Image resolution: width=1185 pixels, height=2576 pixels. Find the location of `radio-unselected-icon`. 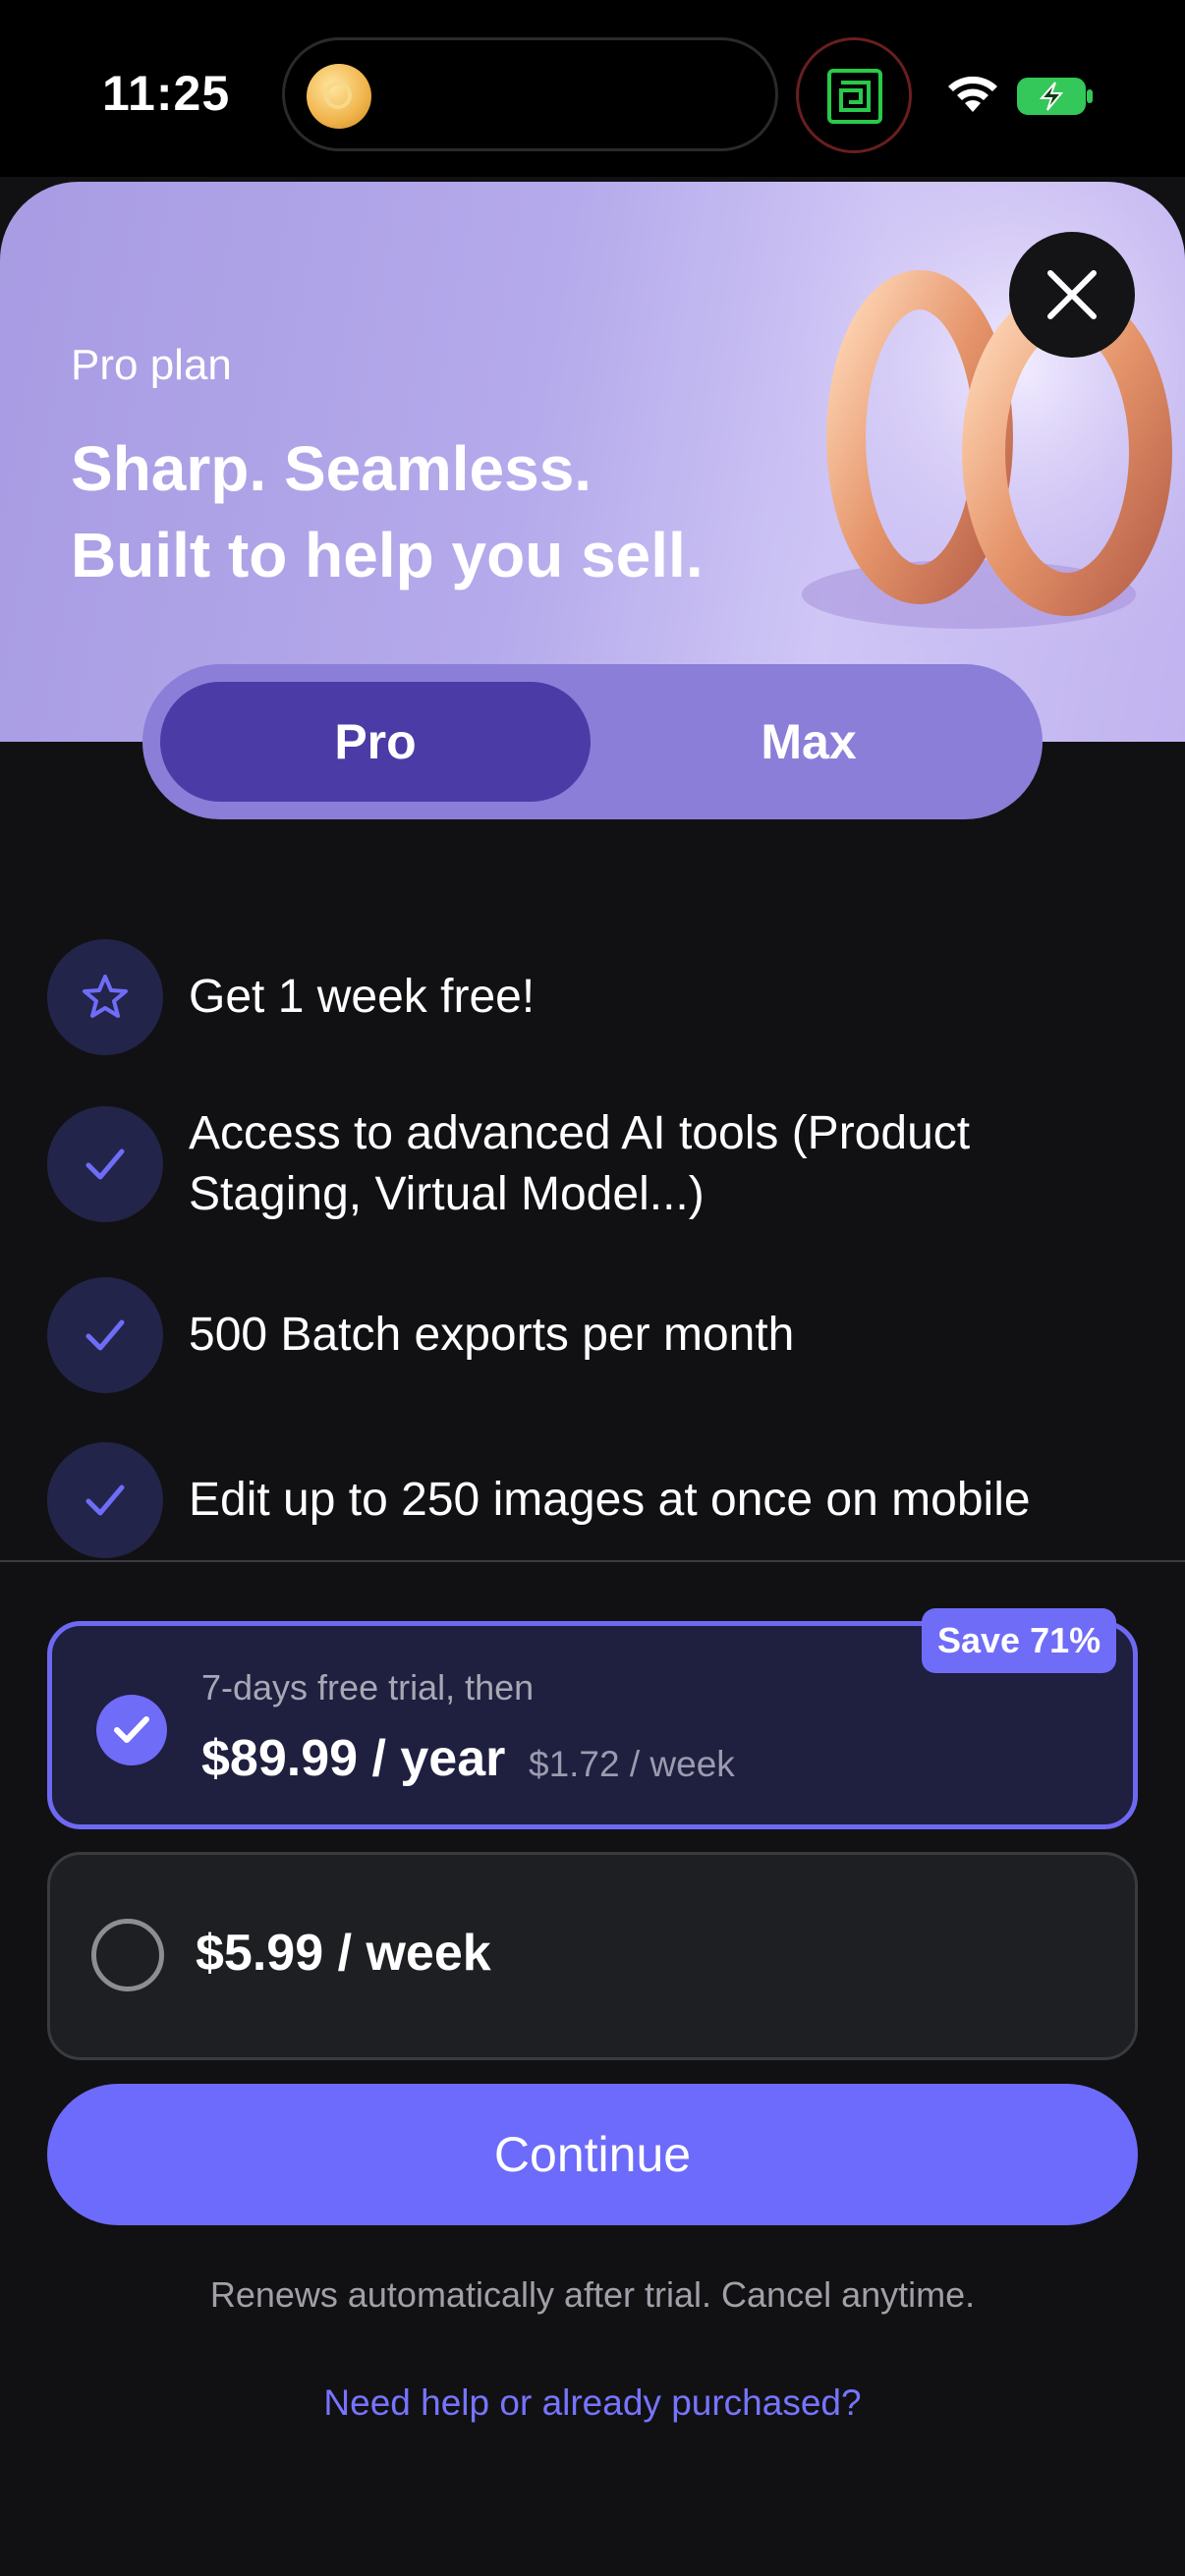

radio-unselected-icon is located at coordinates (128, 1955).